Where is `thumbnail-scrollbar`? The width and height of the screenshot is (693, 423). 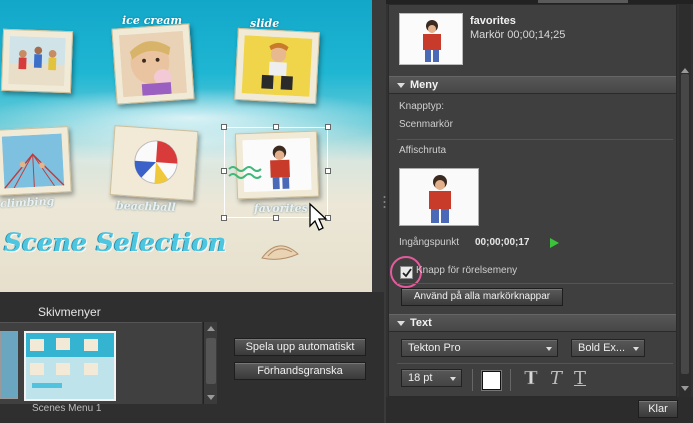 thumbnail-scrollbar is located at coordinates (210, 363).